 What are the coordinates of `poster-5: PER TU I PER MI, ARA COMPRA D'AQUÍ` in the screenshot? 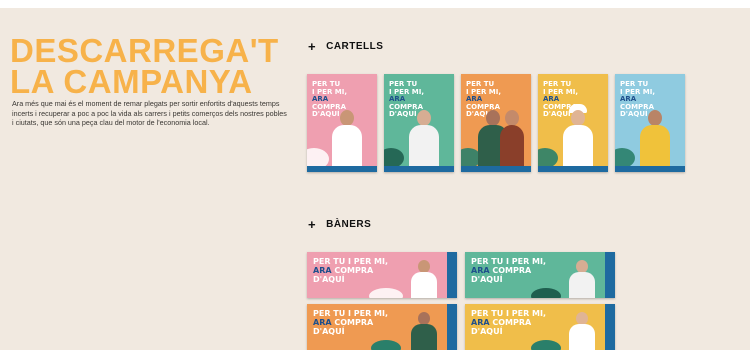 It's located at (650, 123).